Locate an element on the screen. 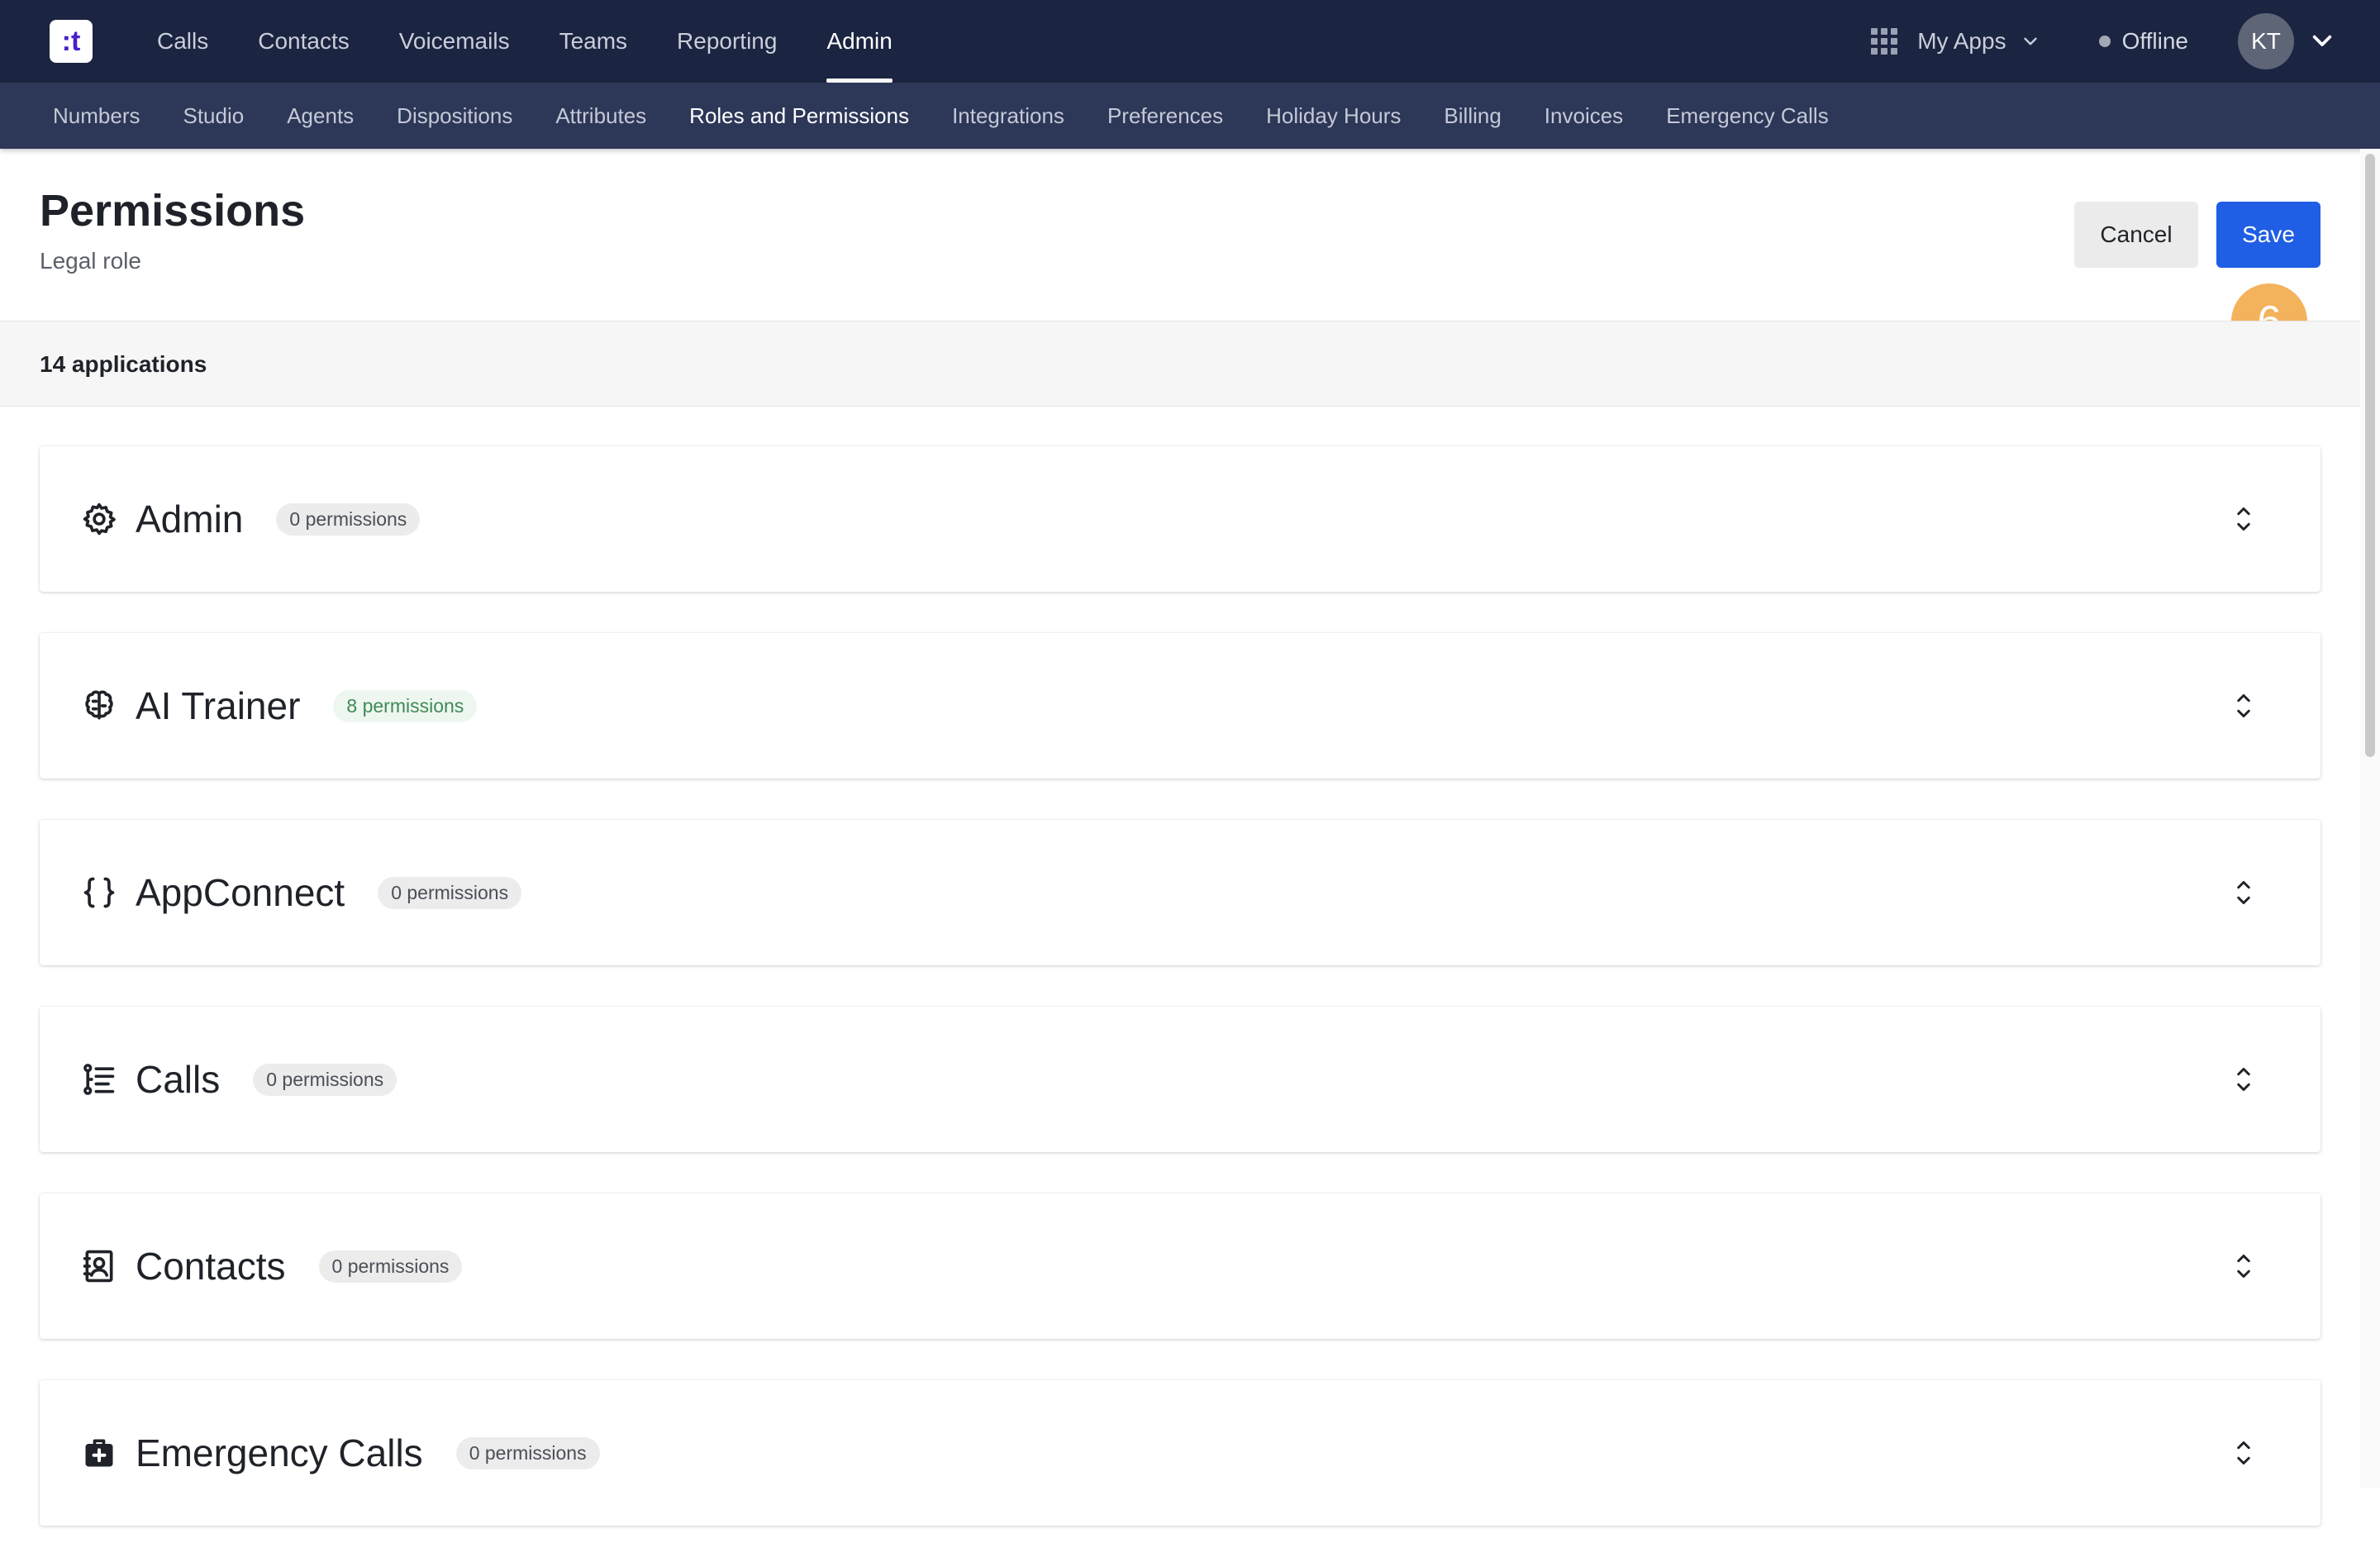 The width and height of the screenshot is (2380, 1567). subnav-item-invoices: Invoices is located at coordinates (1584, 116).